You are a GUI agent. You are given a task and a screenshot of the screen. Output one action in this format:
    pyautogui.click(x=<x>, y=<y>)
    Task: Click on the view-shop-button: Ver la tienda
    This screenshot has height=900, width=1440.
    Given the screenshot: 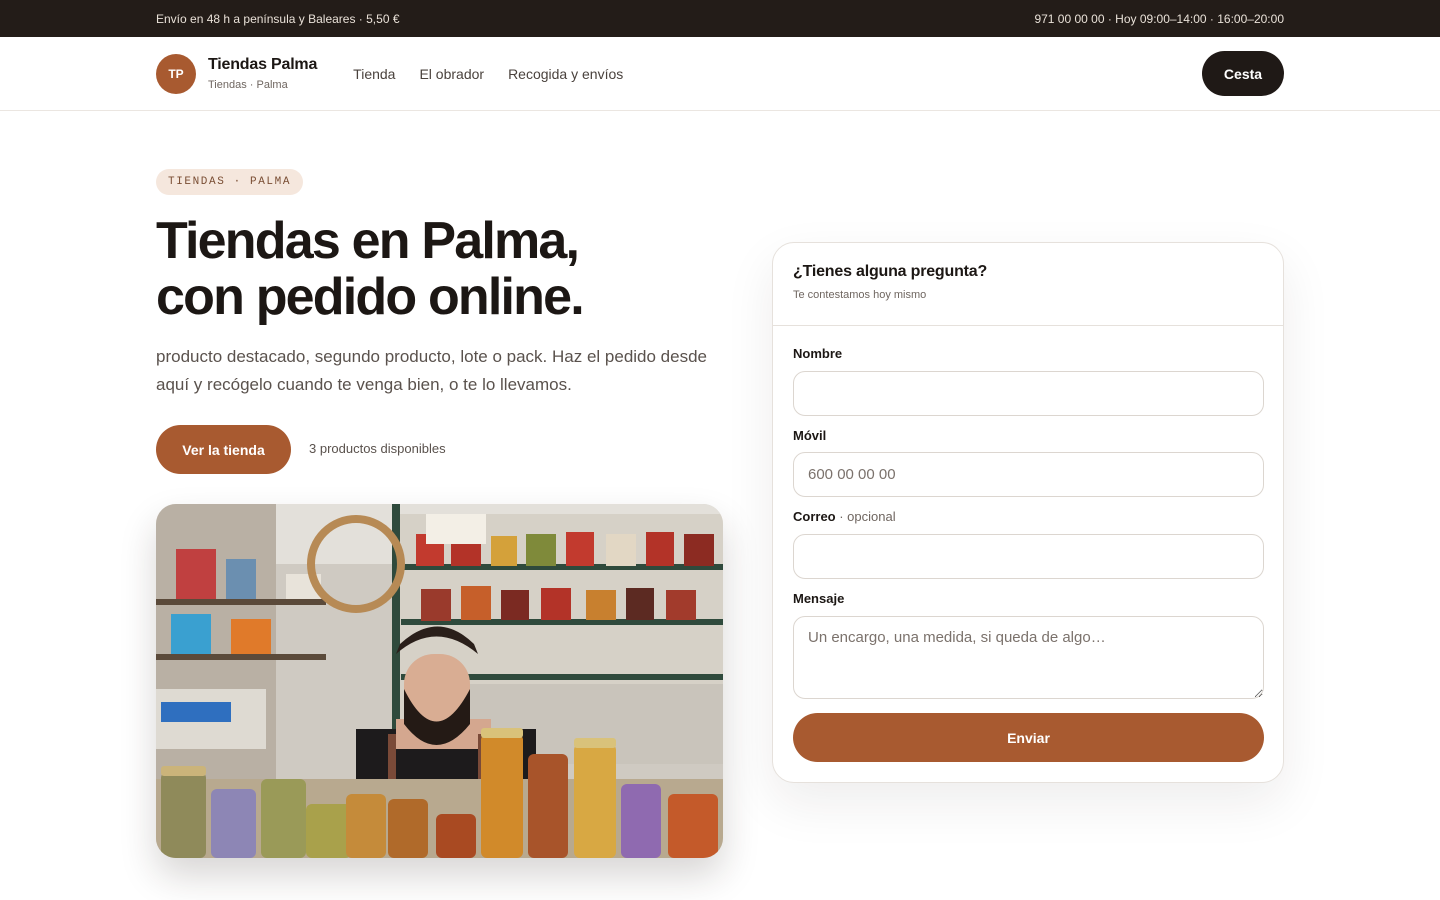 What is the action you would take?
    pyautogui.click(x=223, y=449)
    